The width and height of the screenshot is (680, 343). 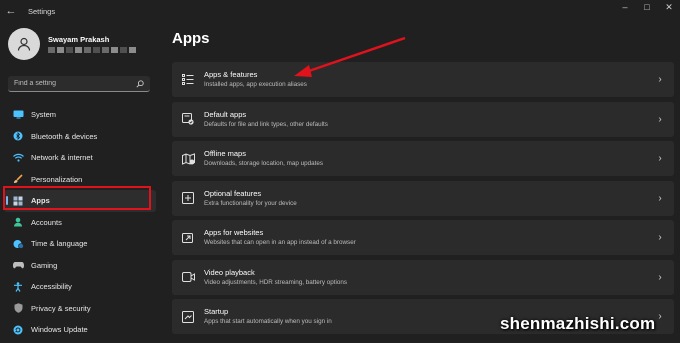 What do you see at coordinates (231, 74) in the screenshot?
I see `card-title: Apps & features` at bounding box center [231, 74].